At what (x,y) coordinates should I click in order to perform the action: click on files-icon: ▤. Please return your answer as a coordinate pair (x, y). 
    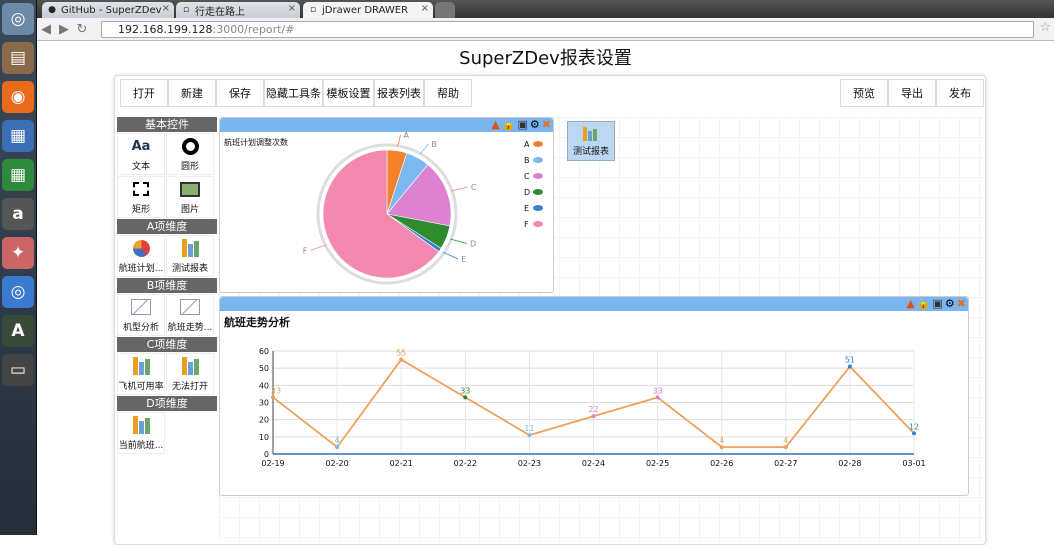
    Looking at the image, I should click on (18, 58).